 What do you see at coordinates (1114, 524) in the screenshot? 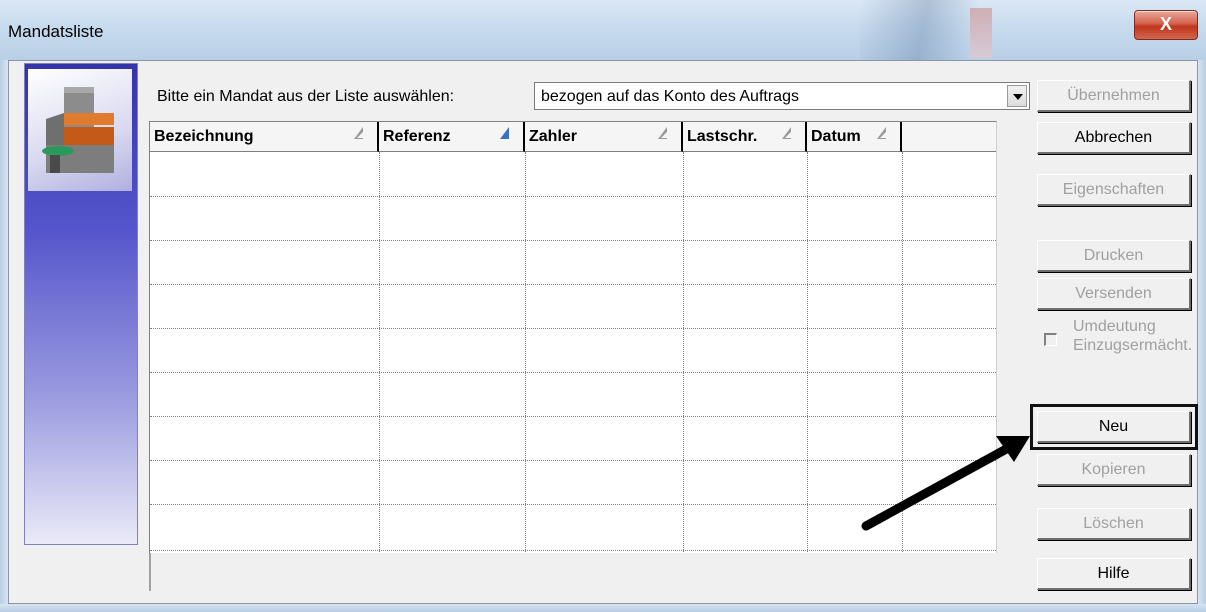
I see `loeschen-button: Löschen` at bounding box center [1114, 524].